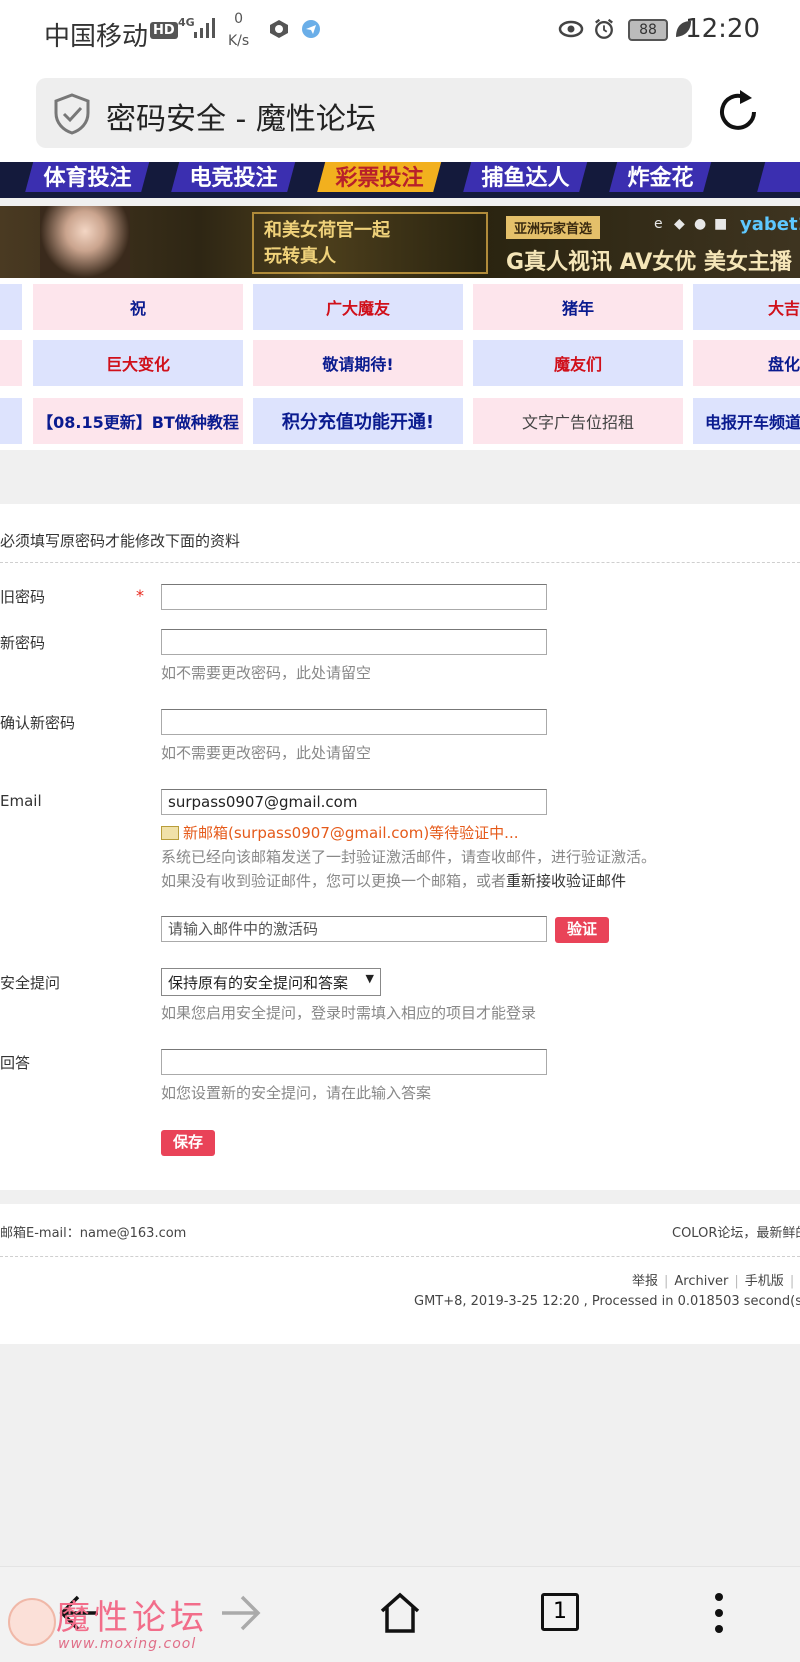 Image resolution: width=800 pixels, height=1662 pixels. What do you see at coordinates (354, 642) in the screenshot?
I see `new-password-input` at bounding box center [354, 642].